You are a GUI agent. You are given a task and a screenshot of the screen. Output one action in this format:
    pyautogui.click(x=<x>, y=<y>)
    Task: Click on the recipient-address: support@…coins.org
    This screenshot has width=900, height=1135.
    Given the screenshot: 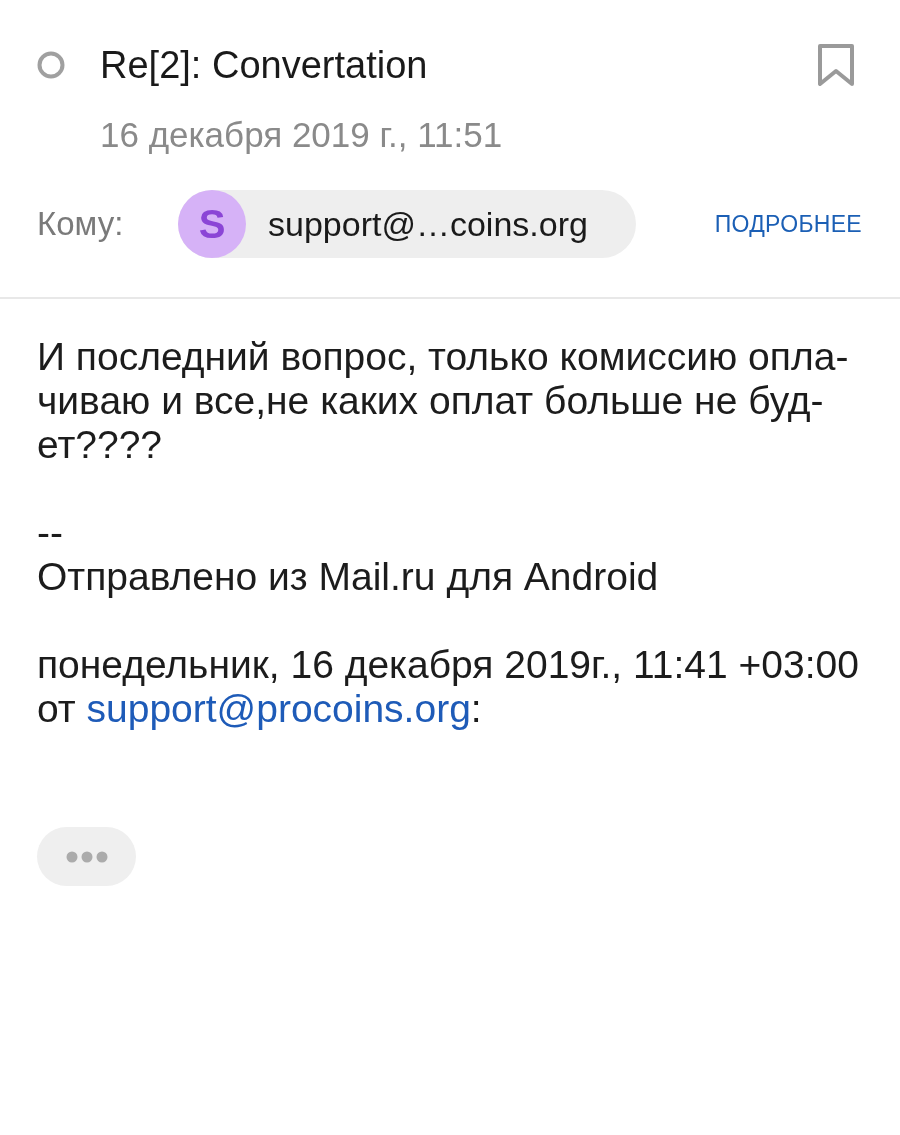 What is the action you would take?
    pyautogui.click(x=428, y=224)
    